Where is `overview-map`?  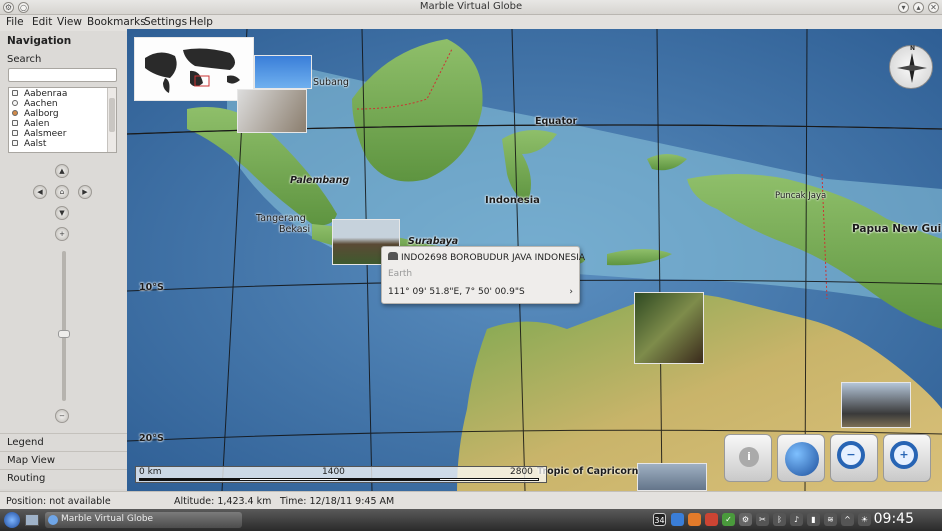 overview-map is located at coordinates (194, 69).